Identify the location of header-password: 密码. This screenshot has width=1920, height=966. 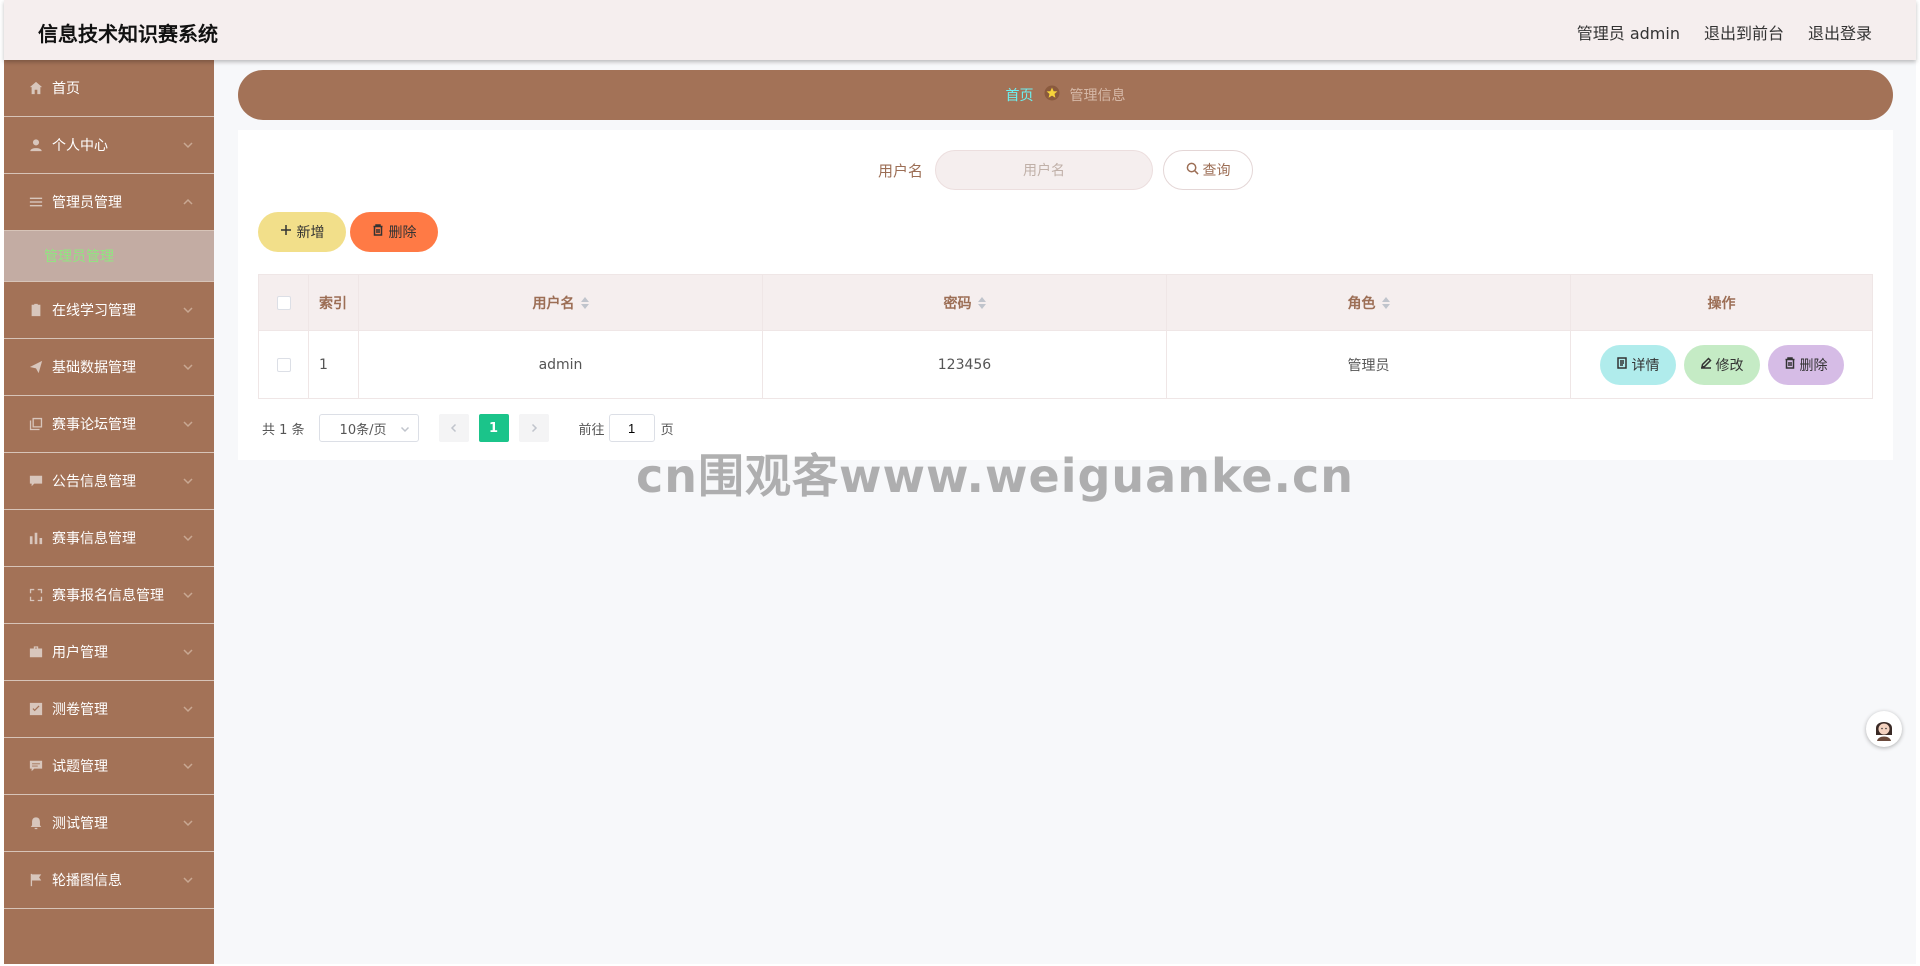
(965, 302).